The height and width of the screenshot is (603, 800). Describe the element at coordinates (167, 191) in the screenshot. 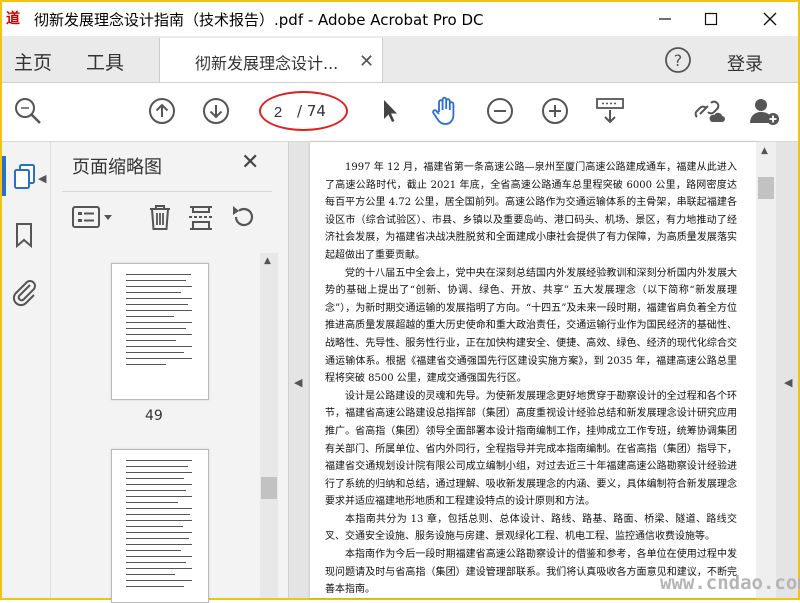

I see `panel-divider` at that location.